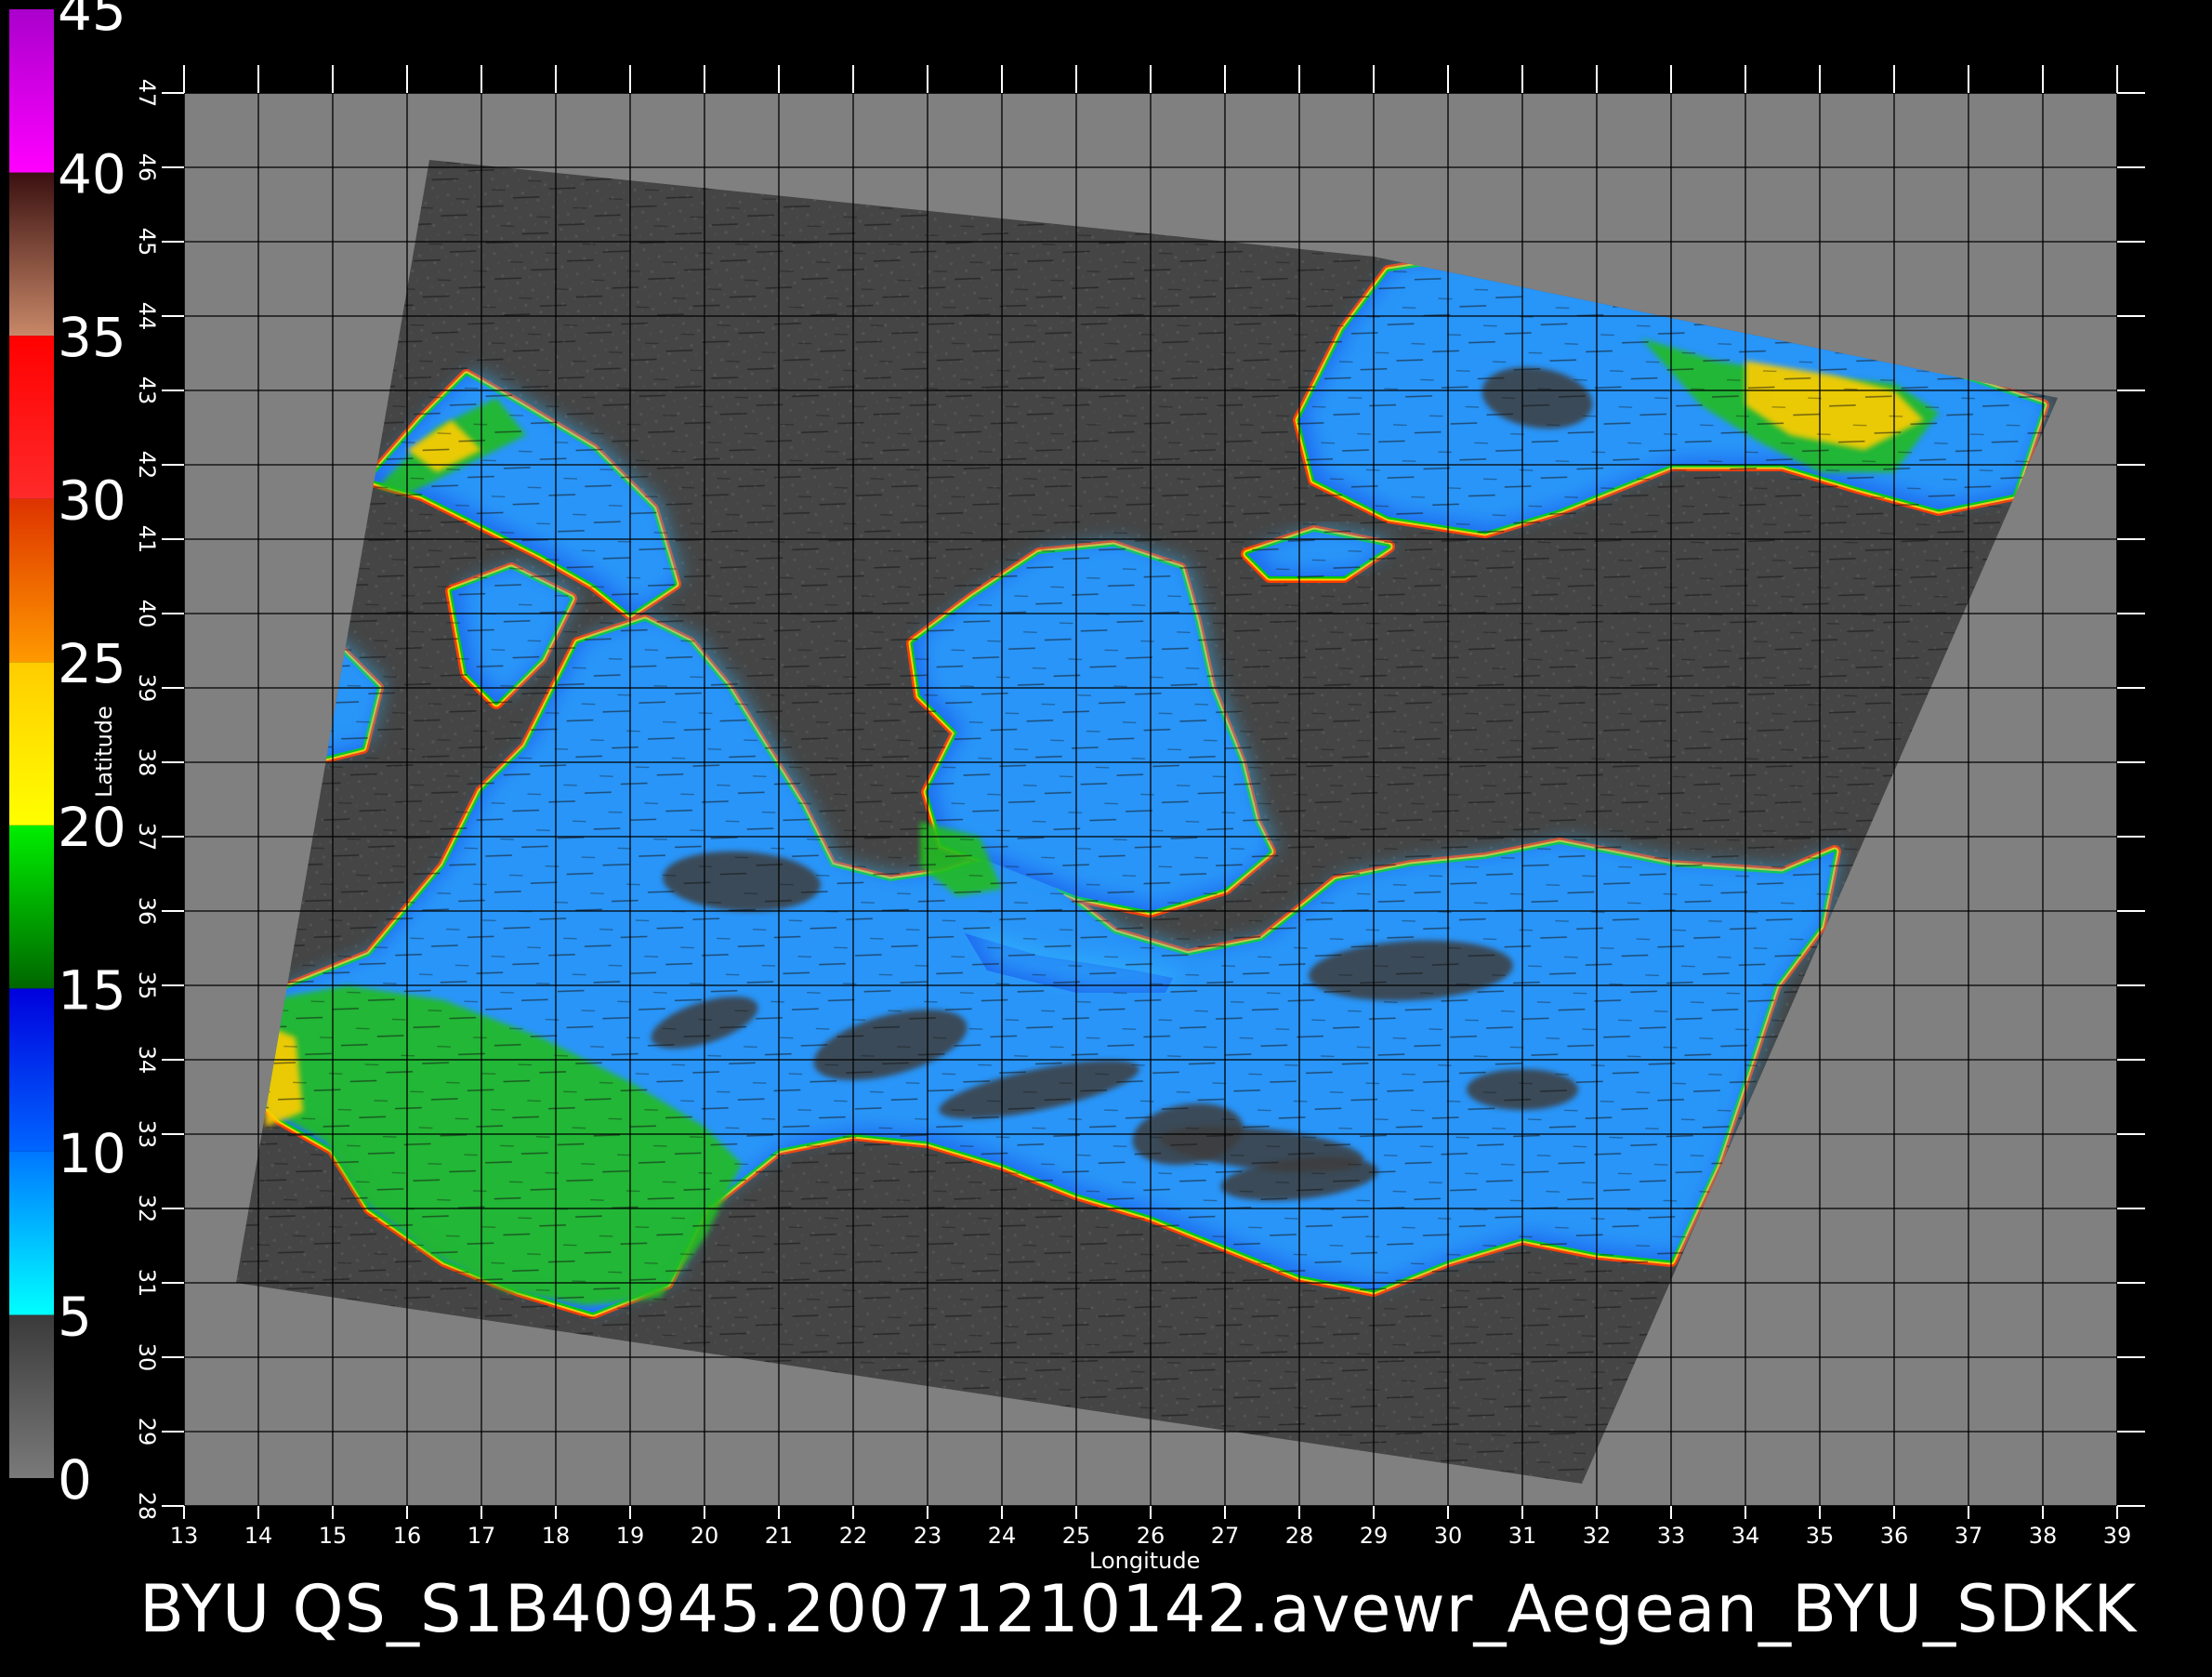  Describe the element at coordinates (1151, 1536) in the screenshot. I see `x-tick-label: 26` at that location.